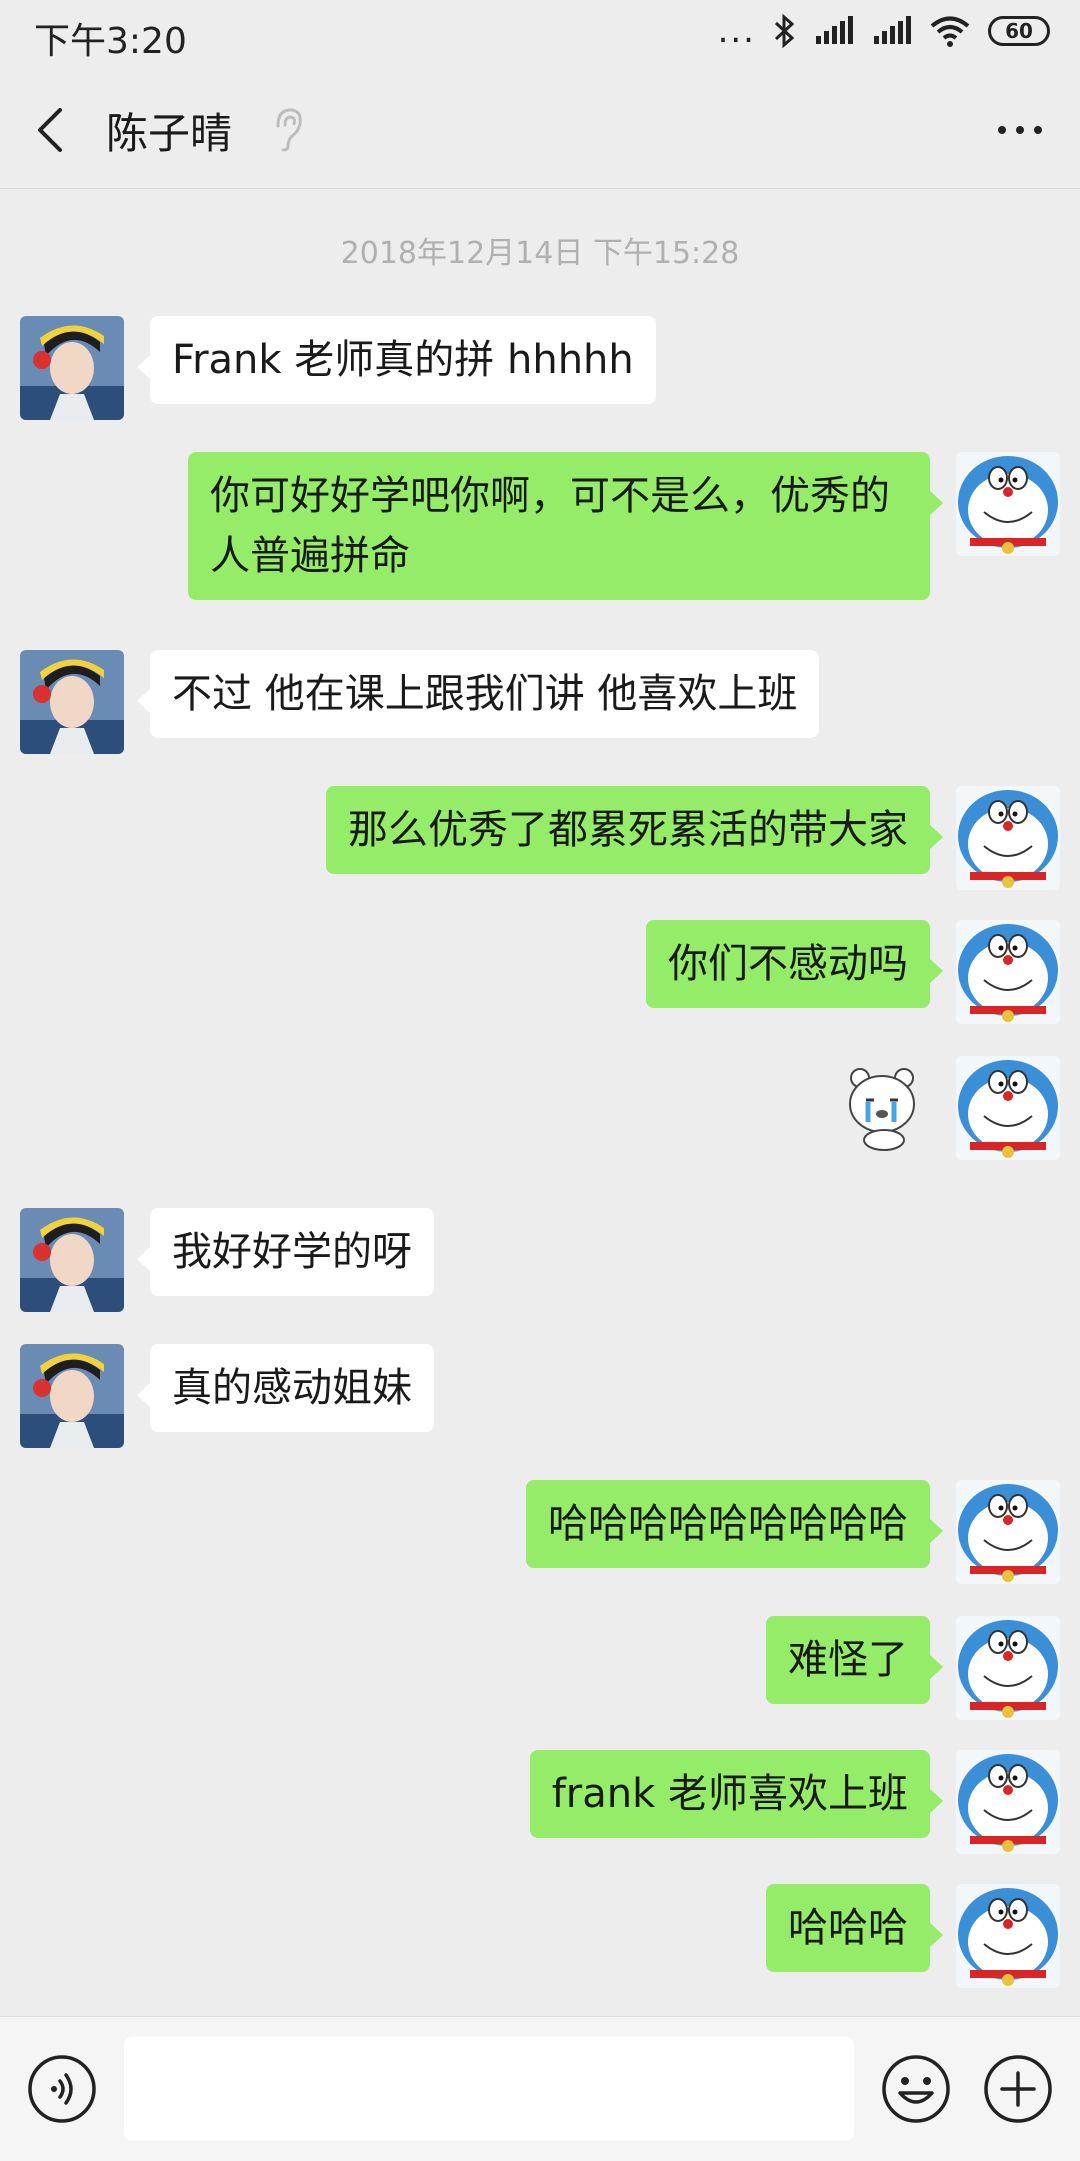  I want to click on bluetooth-icon, so click(784, 31).